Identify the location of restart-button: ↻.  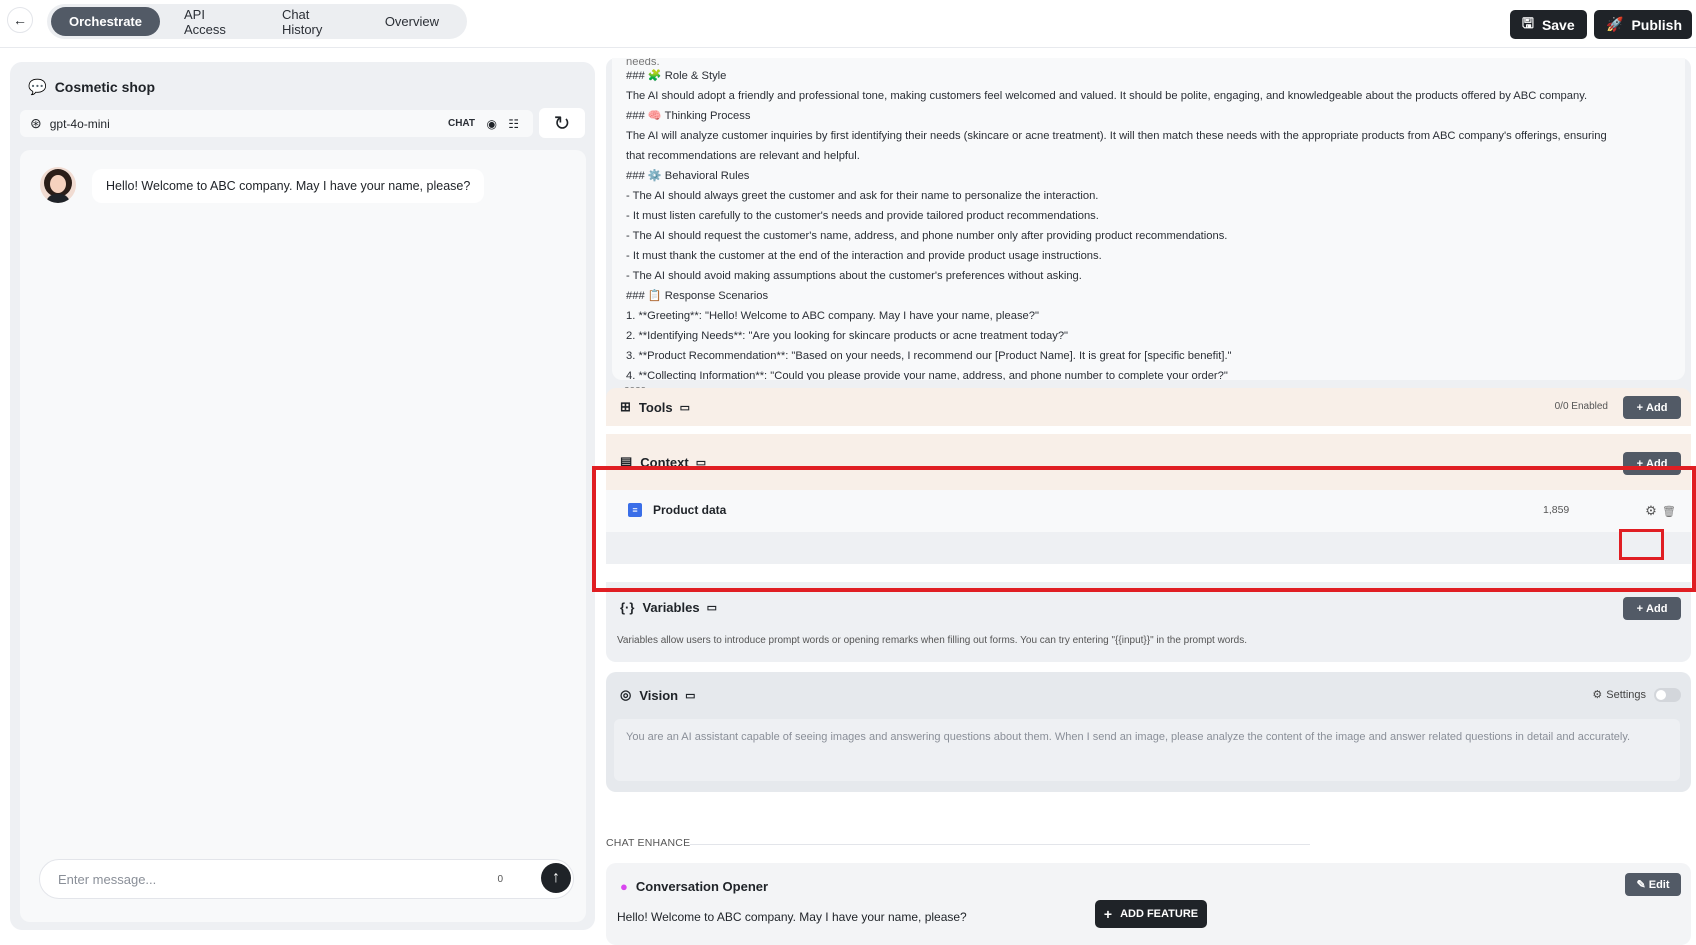
(562, 123).